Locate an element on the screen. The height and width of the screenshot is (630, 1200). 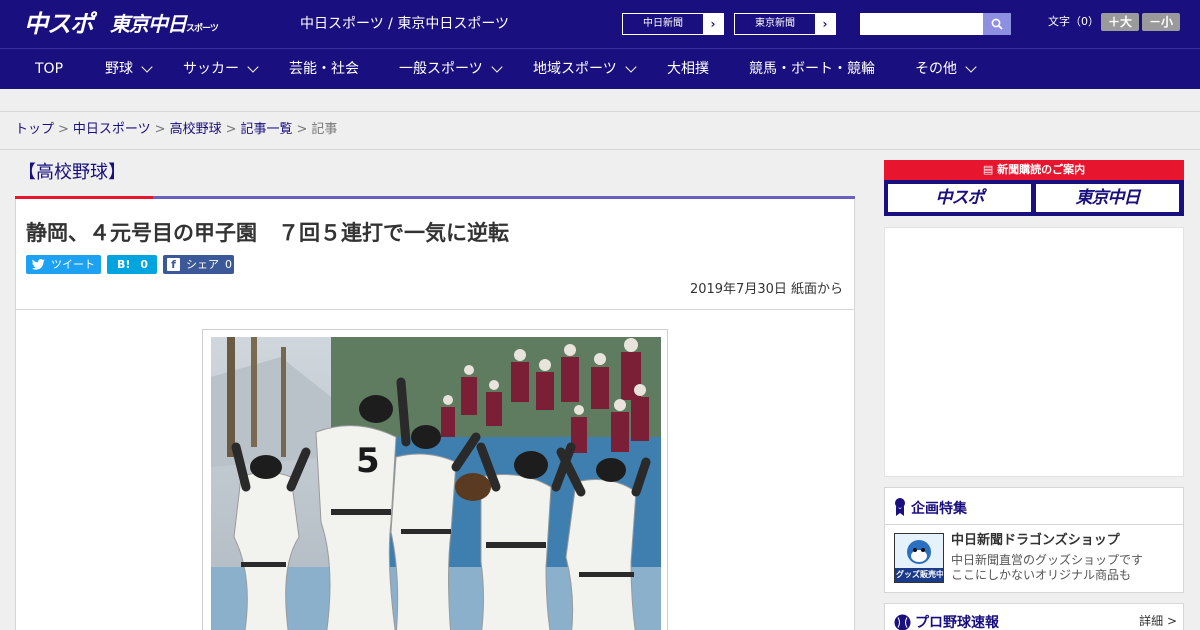
subscription-banner: ▤ 新聞購読のご案内 中スポ 東京中日 is located at coordinates (1034, 188).